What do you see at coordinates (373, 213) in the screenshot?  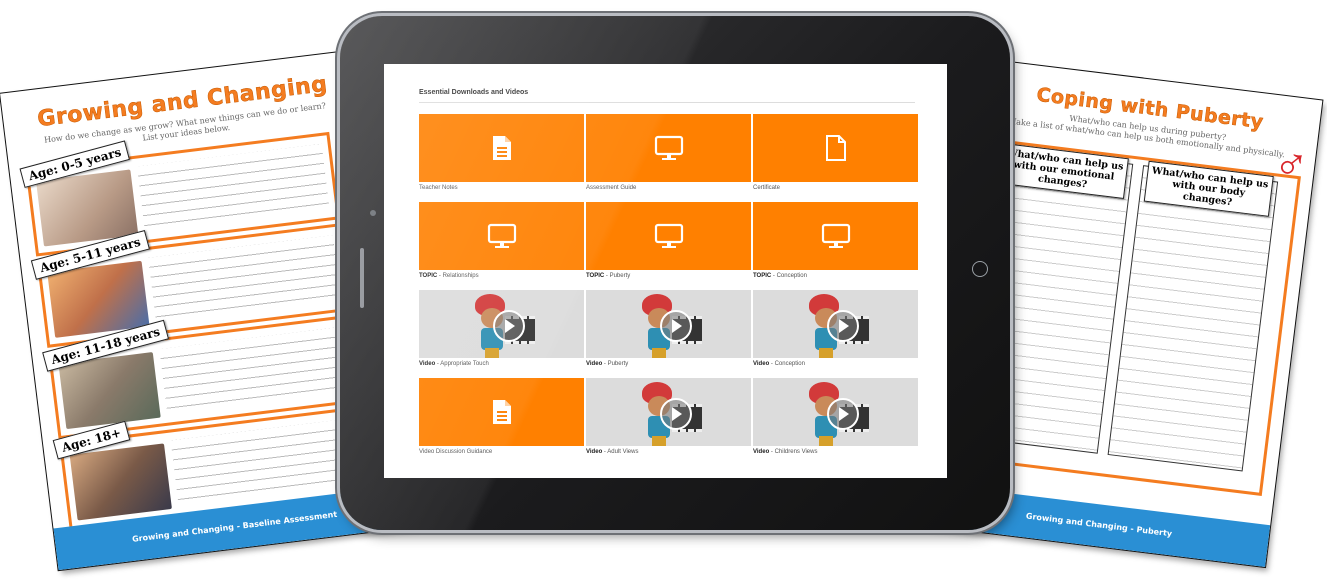 I see `camera-icon` at bounding box center [373, 213].